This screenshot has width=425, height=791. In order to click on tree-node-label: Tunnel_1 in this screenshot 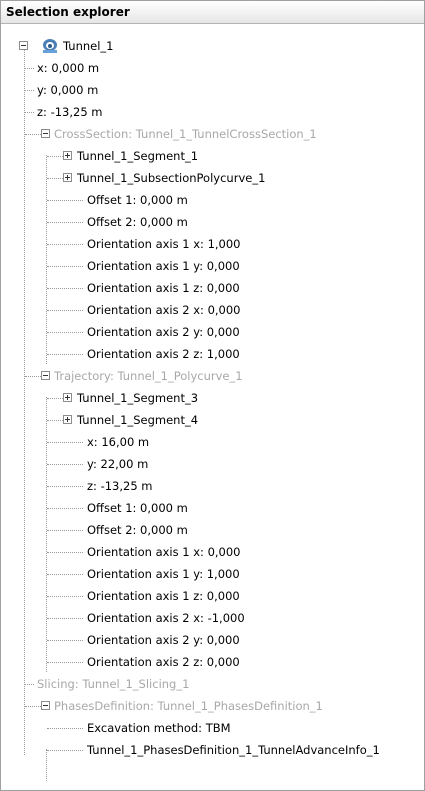, I will do `click(88, 46)`.